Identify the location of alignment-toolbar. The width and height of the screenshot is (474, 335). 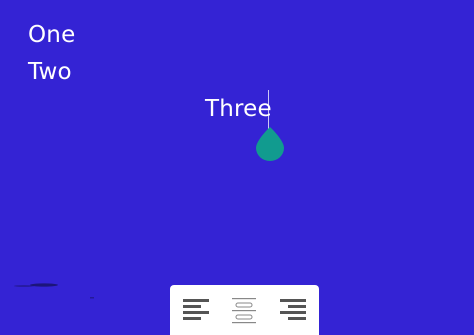
(244, 310).